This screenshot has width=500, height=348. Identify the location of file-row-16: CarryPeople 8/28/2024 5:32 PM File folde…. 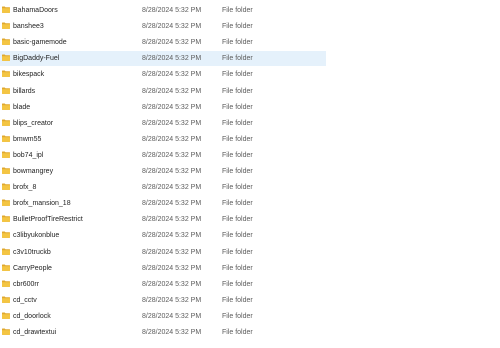
(163, 268).